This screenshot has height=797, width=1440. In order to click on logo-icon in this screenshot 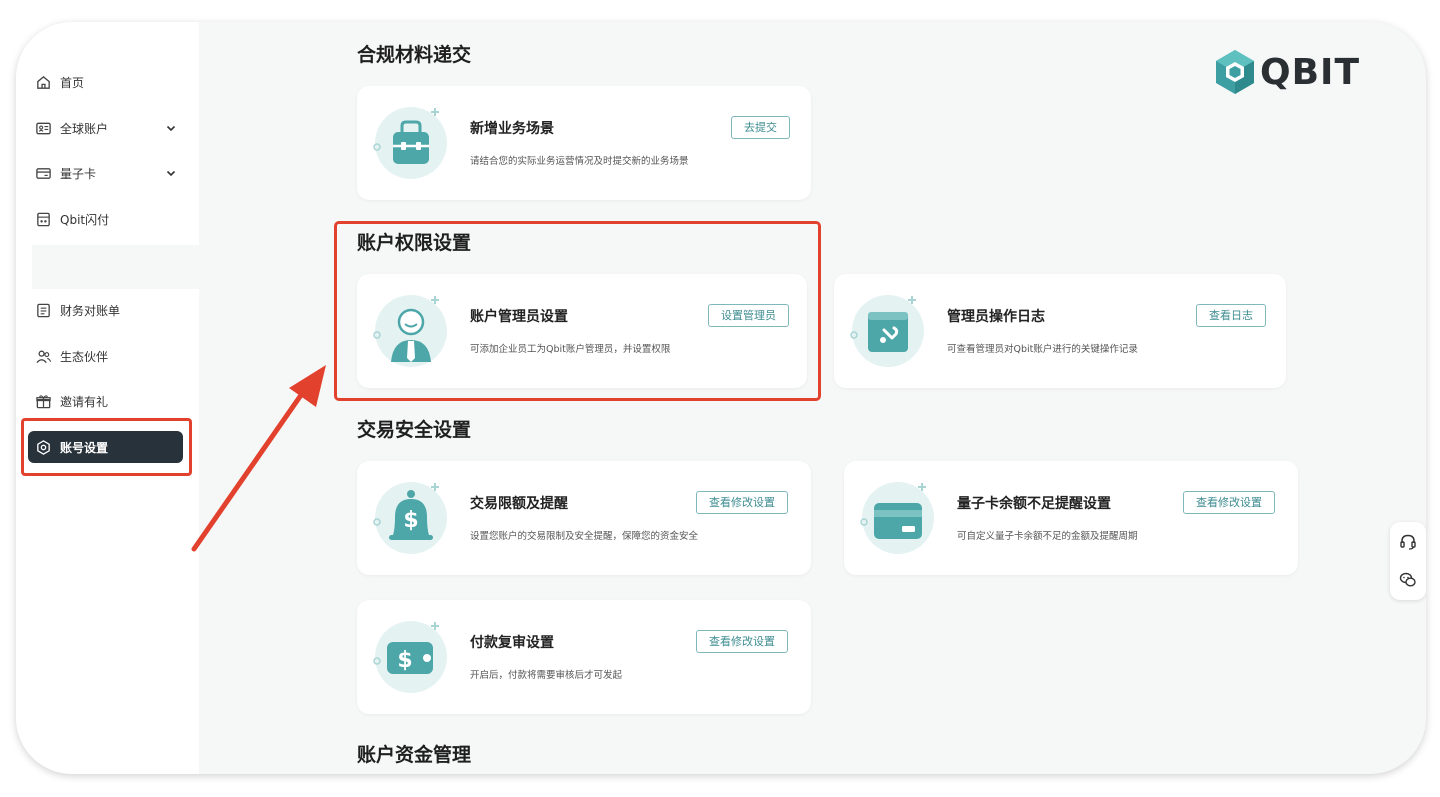, I will do `click(1235, 72)`.